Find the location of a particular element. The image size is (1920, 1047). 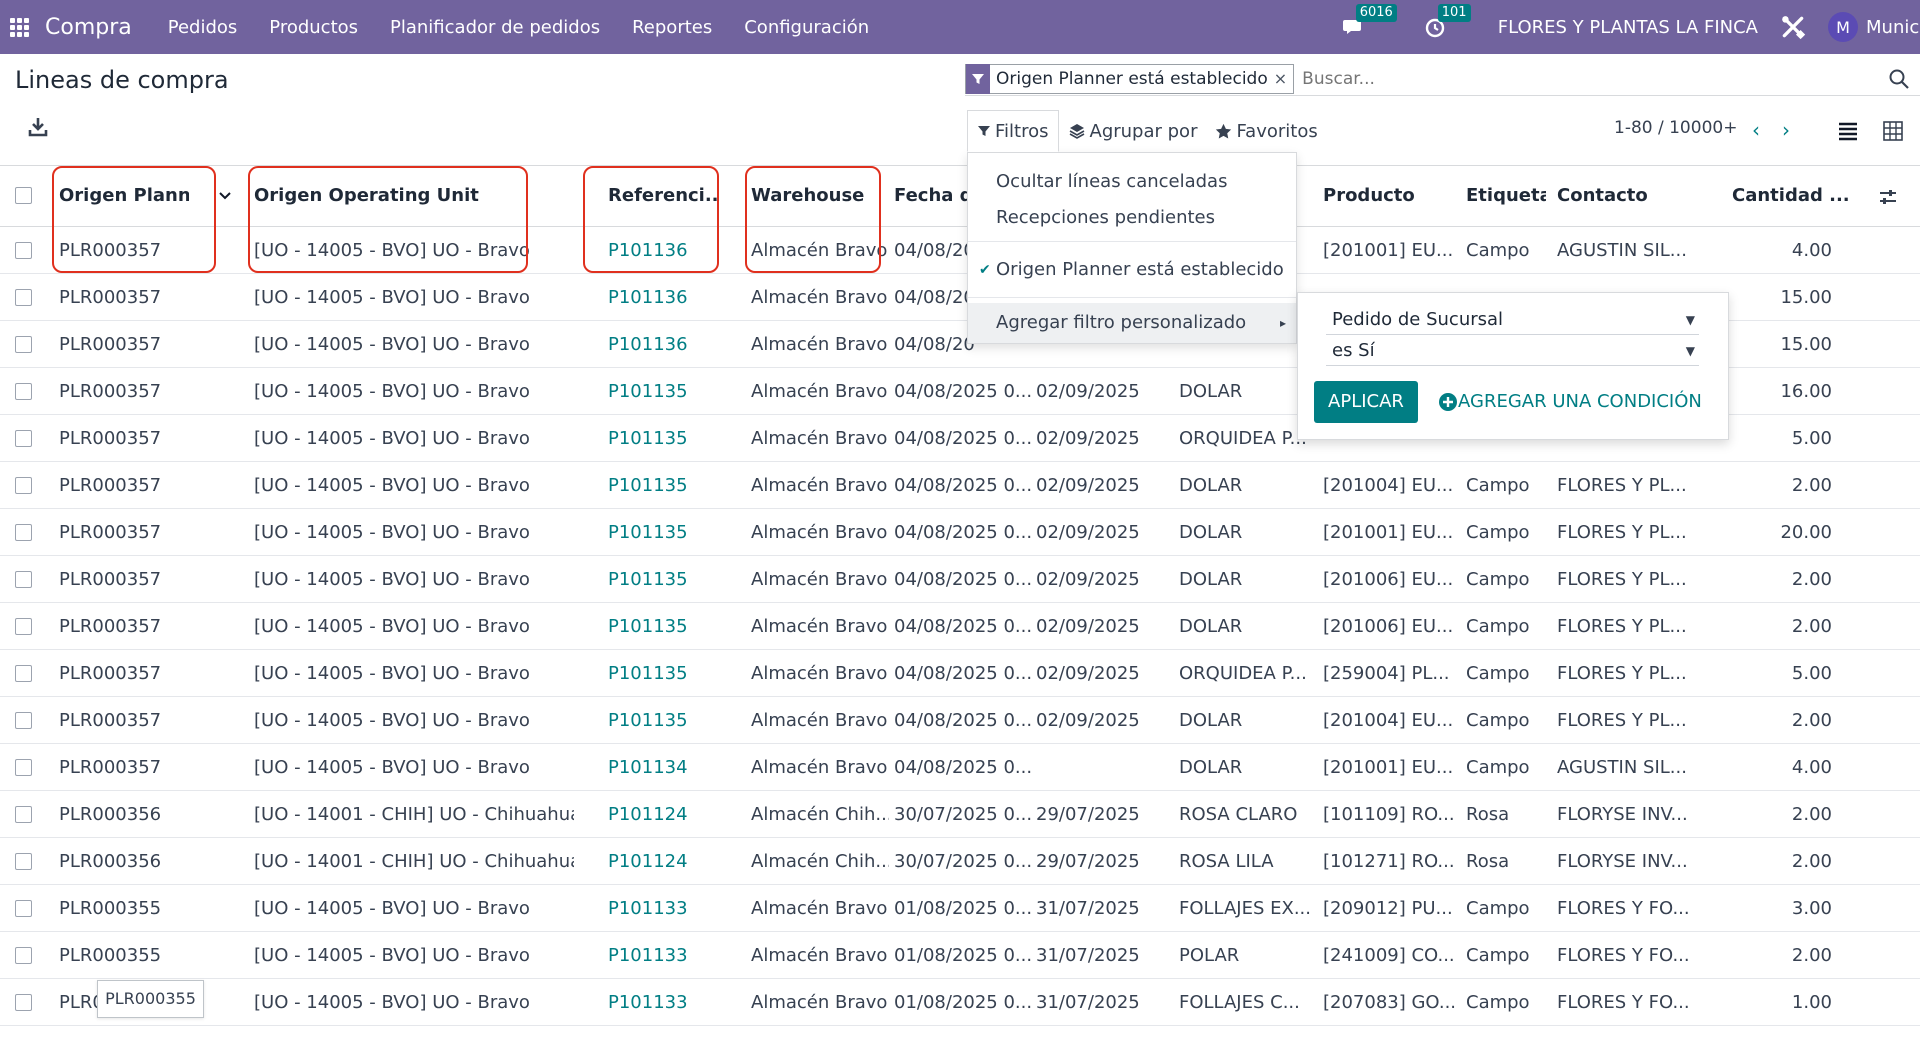

cell-warehouse: Almacén Bravo is located at coordinates (819, 1002).